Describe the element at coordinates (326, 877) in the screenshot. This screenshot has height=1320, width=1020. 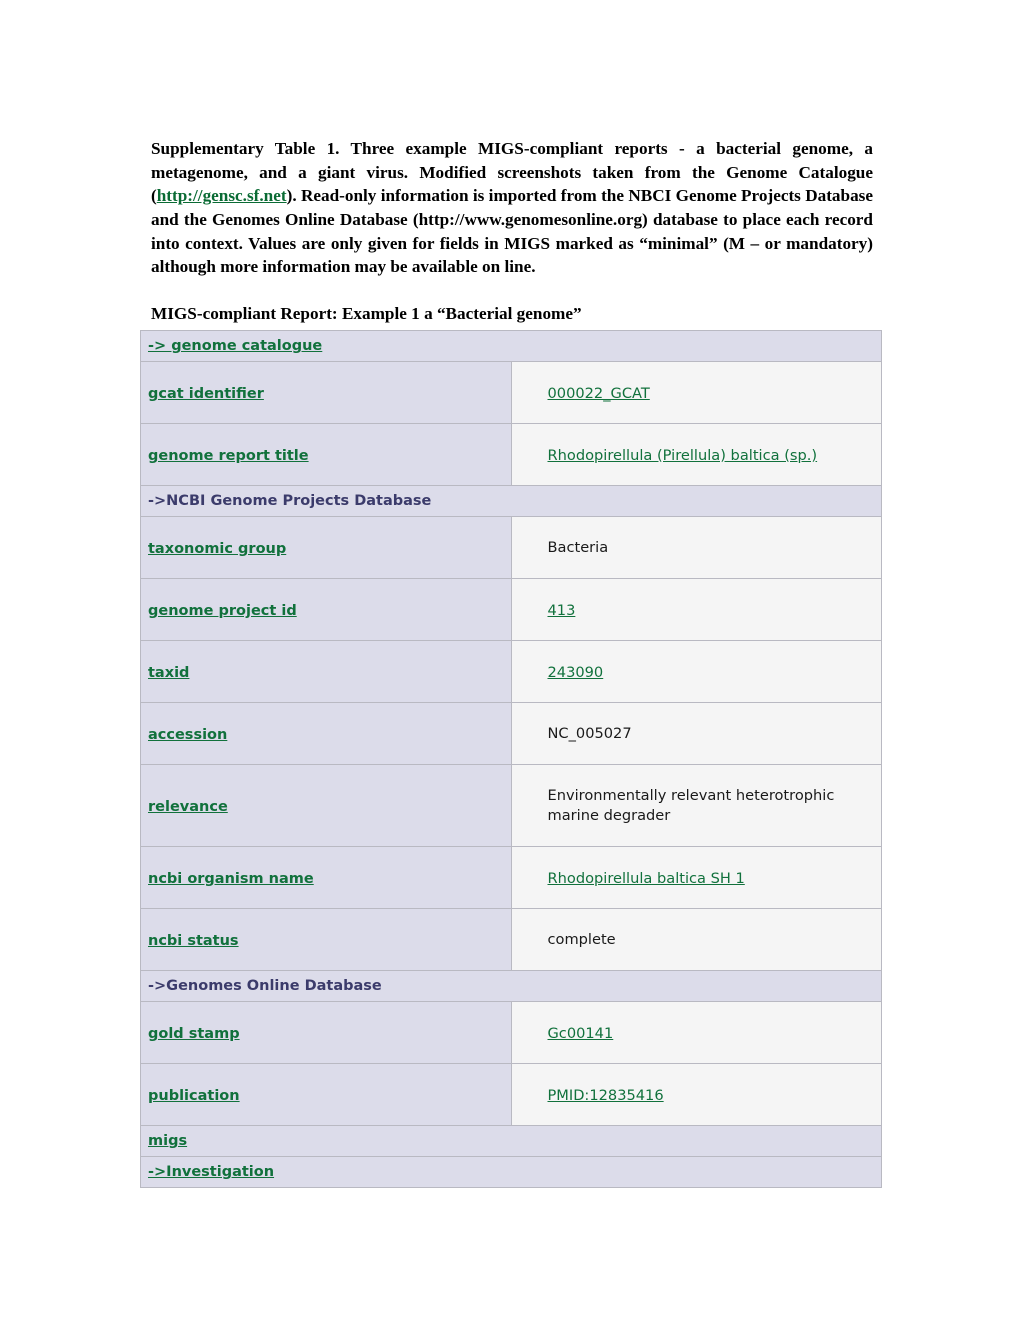
I see `field-label-cell: ncbi organism name` at that location.